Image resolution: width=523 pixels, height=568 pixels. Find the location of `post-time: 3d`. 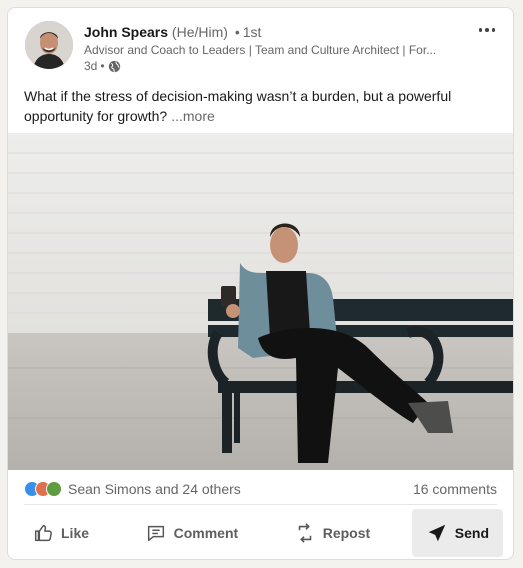

post-time: 3d is located at coordinates (91, 66).